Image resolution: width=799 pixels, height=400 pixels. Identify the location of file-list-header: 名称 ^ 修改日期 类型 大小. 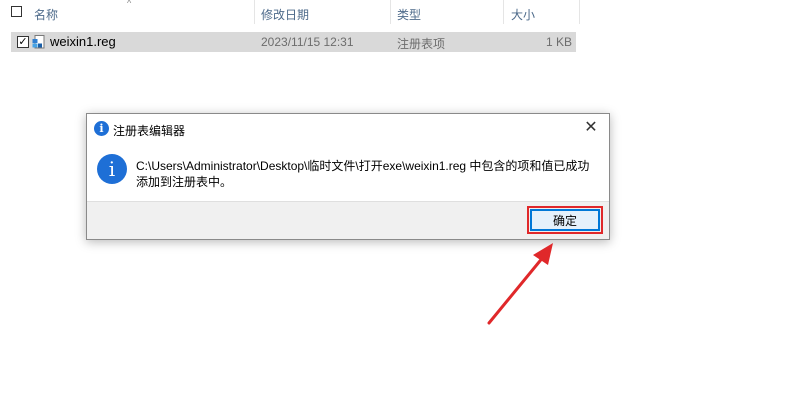
(290, 12).